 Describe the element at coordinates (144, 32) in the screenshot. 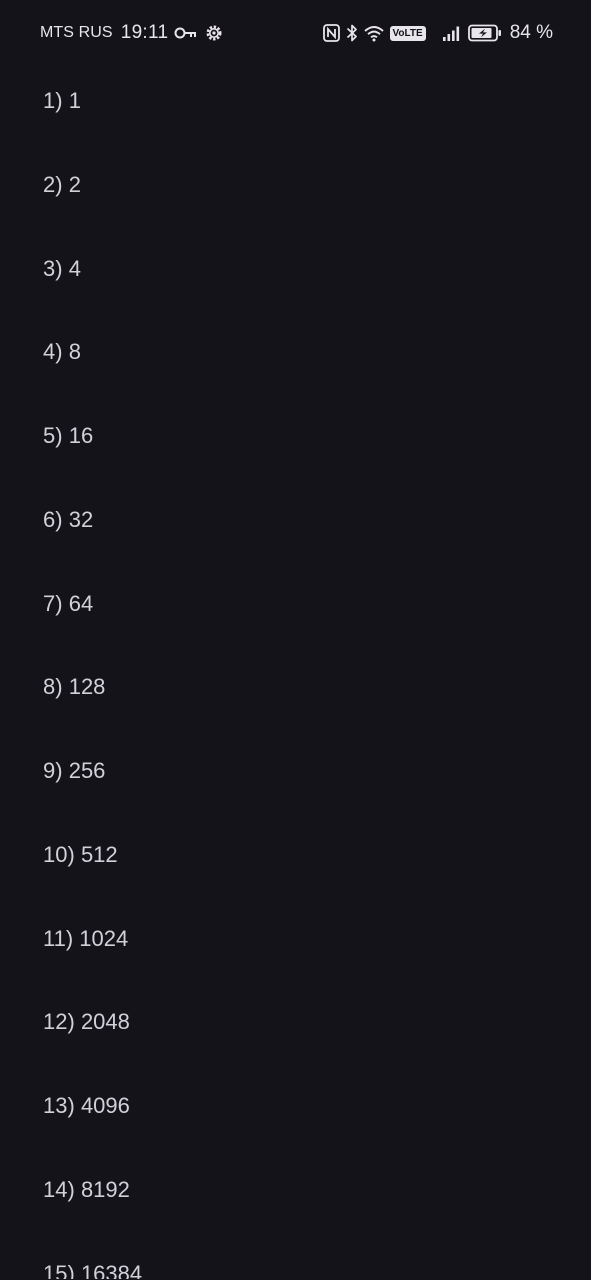

I see `clock: 19:11` at that location.